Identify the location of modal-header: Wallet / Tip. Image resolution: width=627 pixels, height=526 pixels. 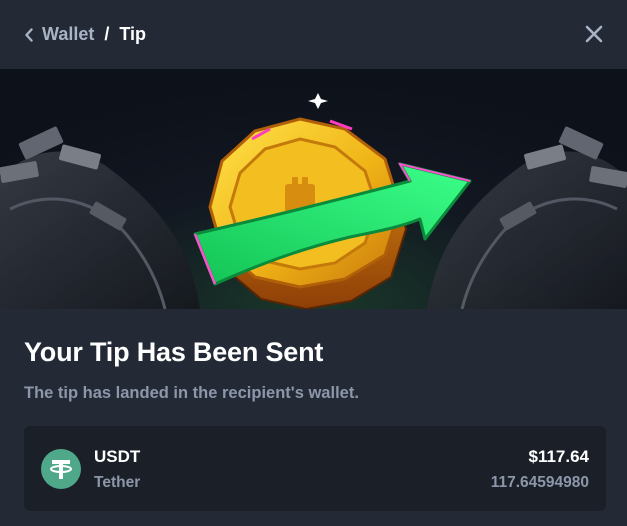
(313, 34).